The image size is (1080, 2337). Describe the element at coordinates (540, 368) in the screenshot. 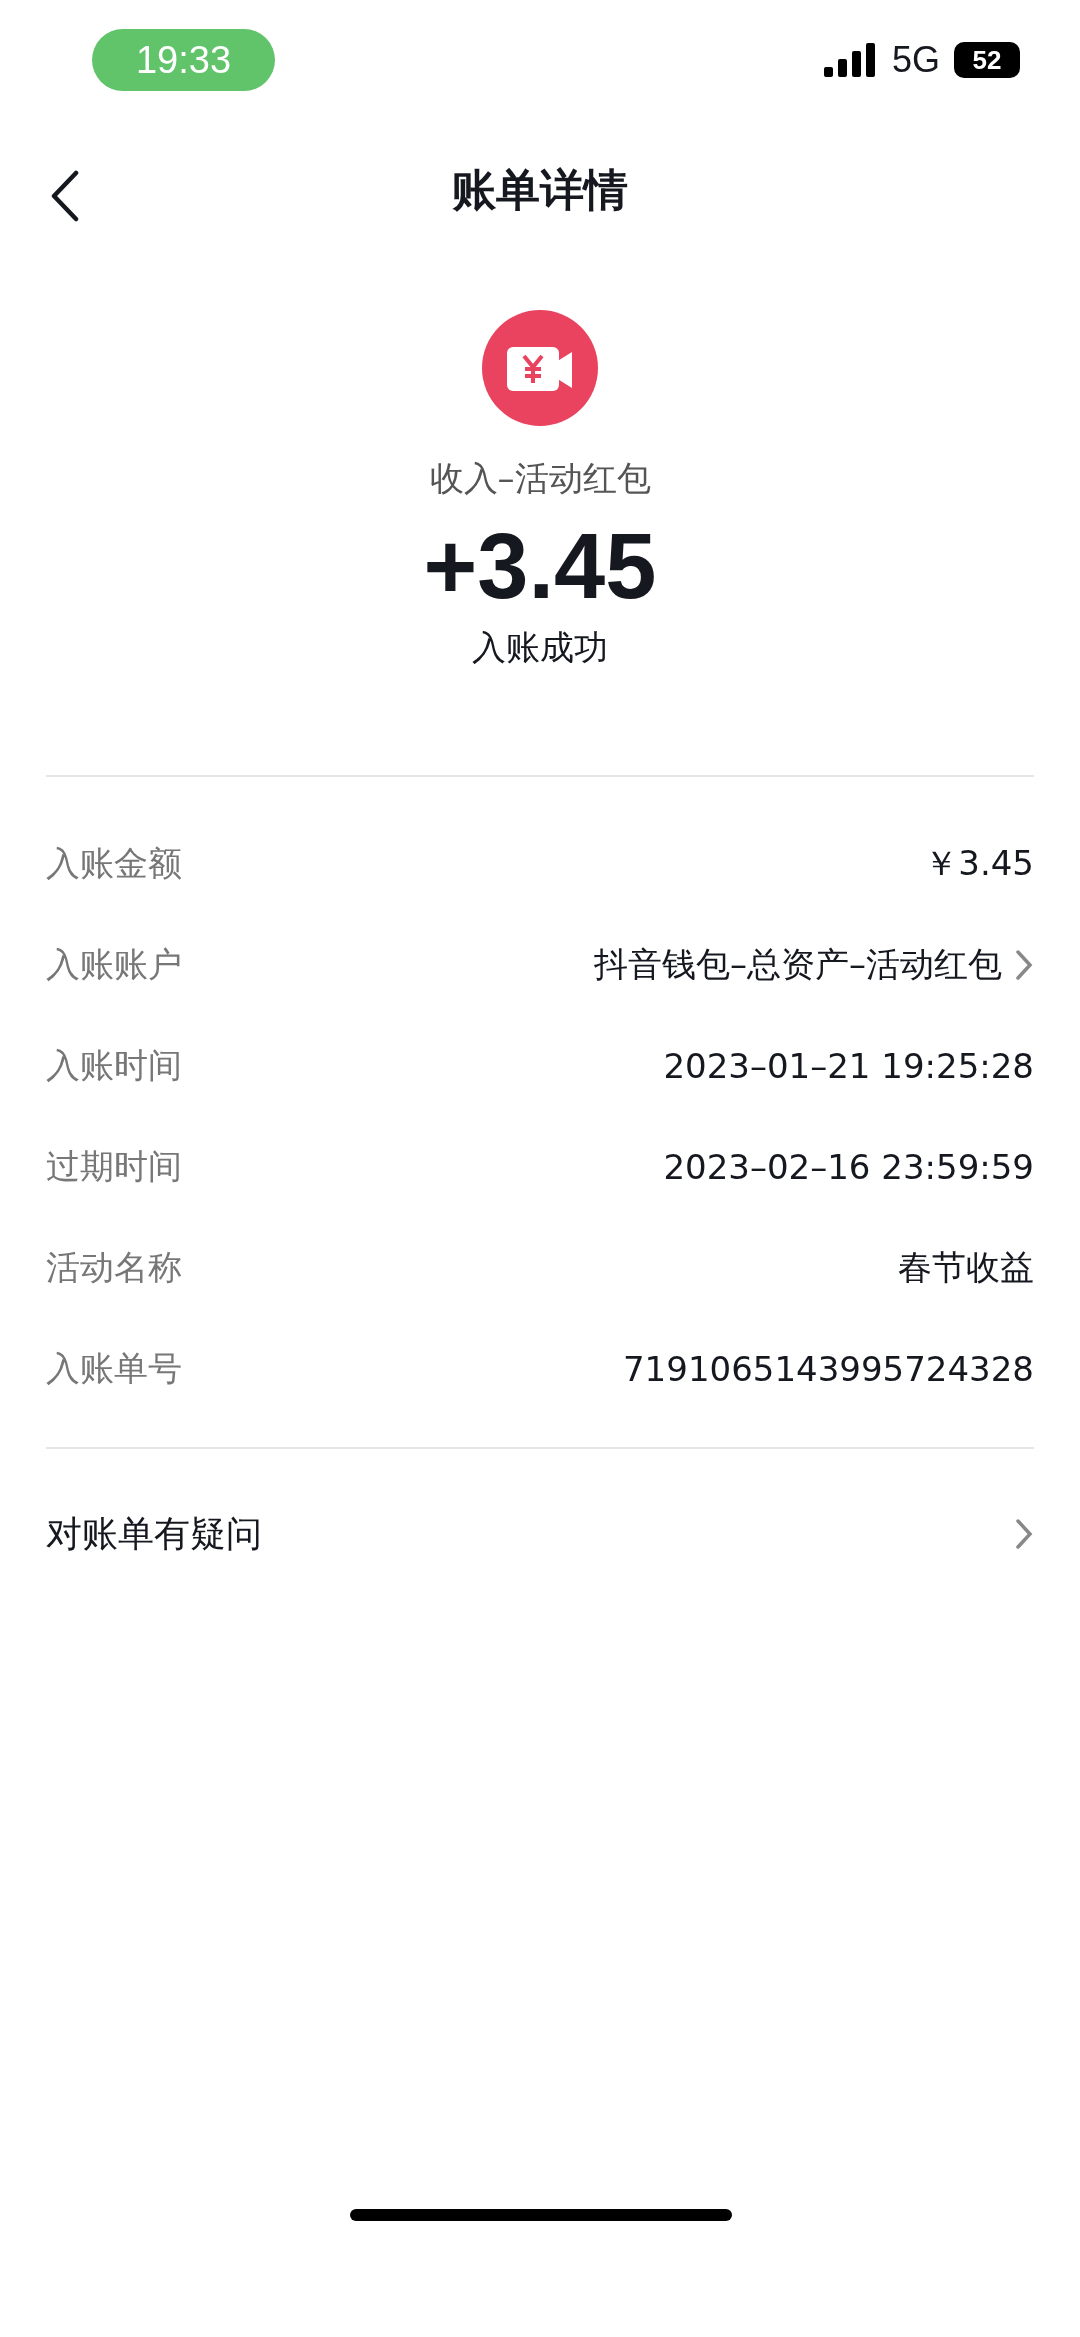

I see `yuan-camera-icon` at that location.